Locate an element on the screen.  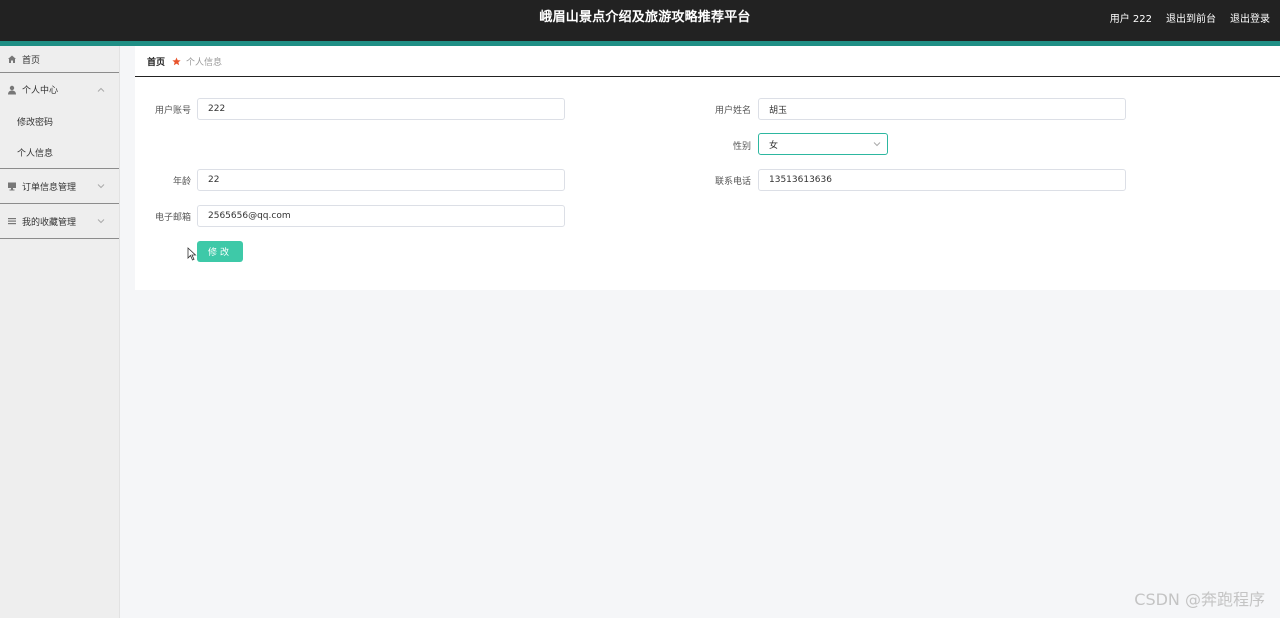
mouse-cursor-icon is located at coordinates (192, 253).